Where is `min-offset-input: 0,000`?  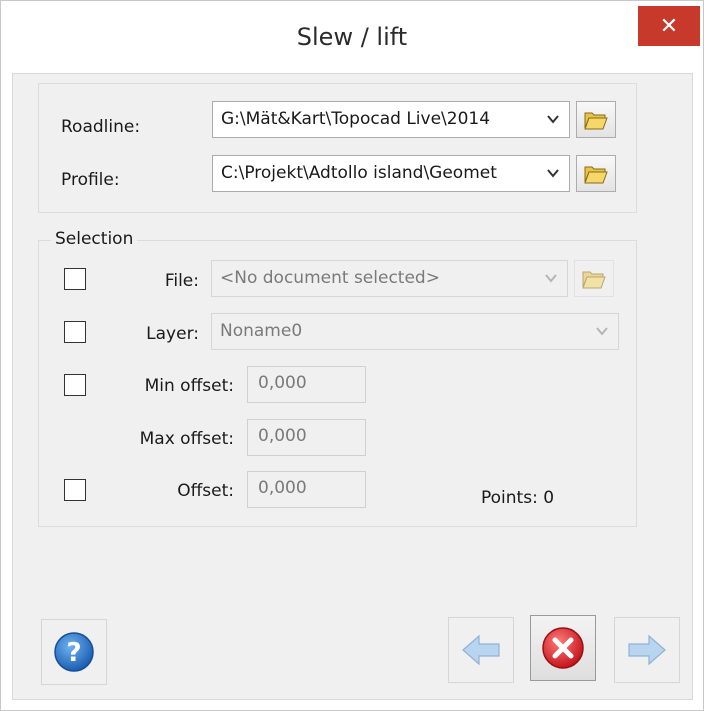
min-offset-input: 0,000 is located at coordinates (306, 384).